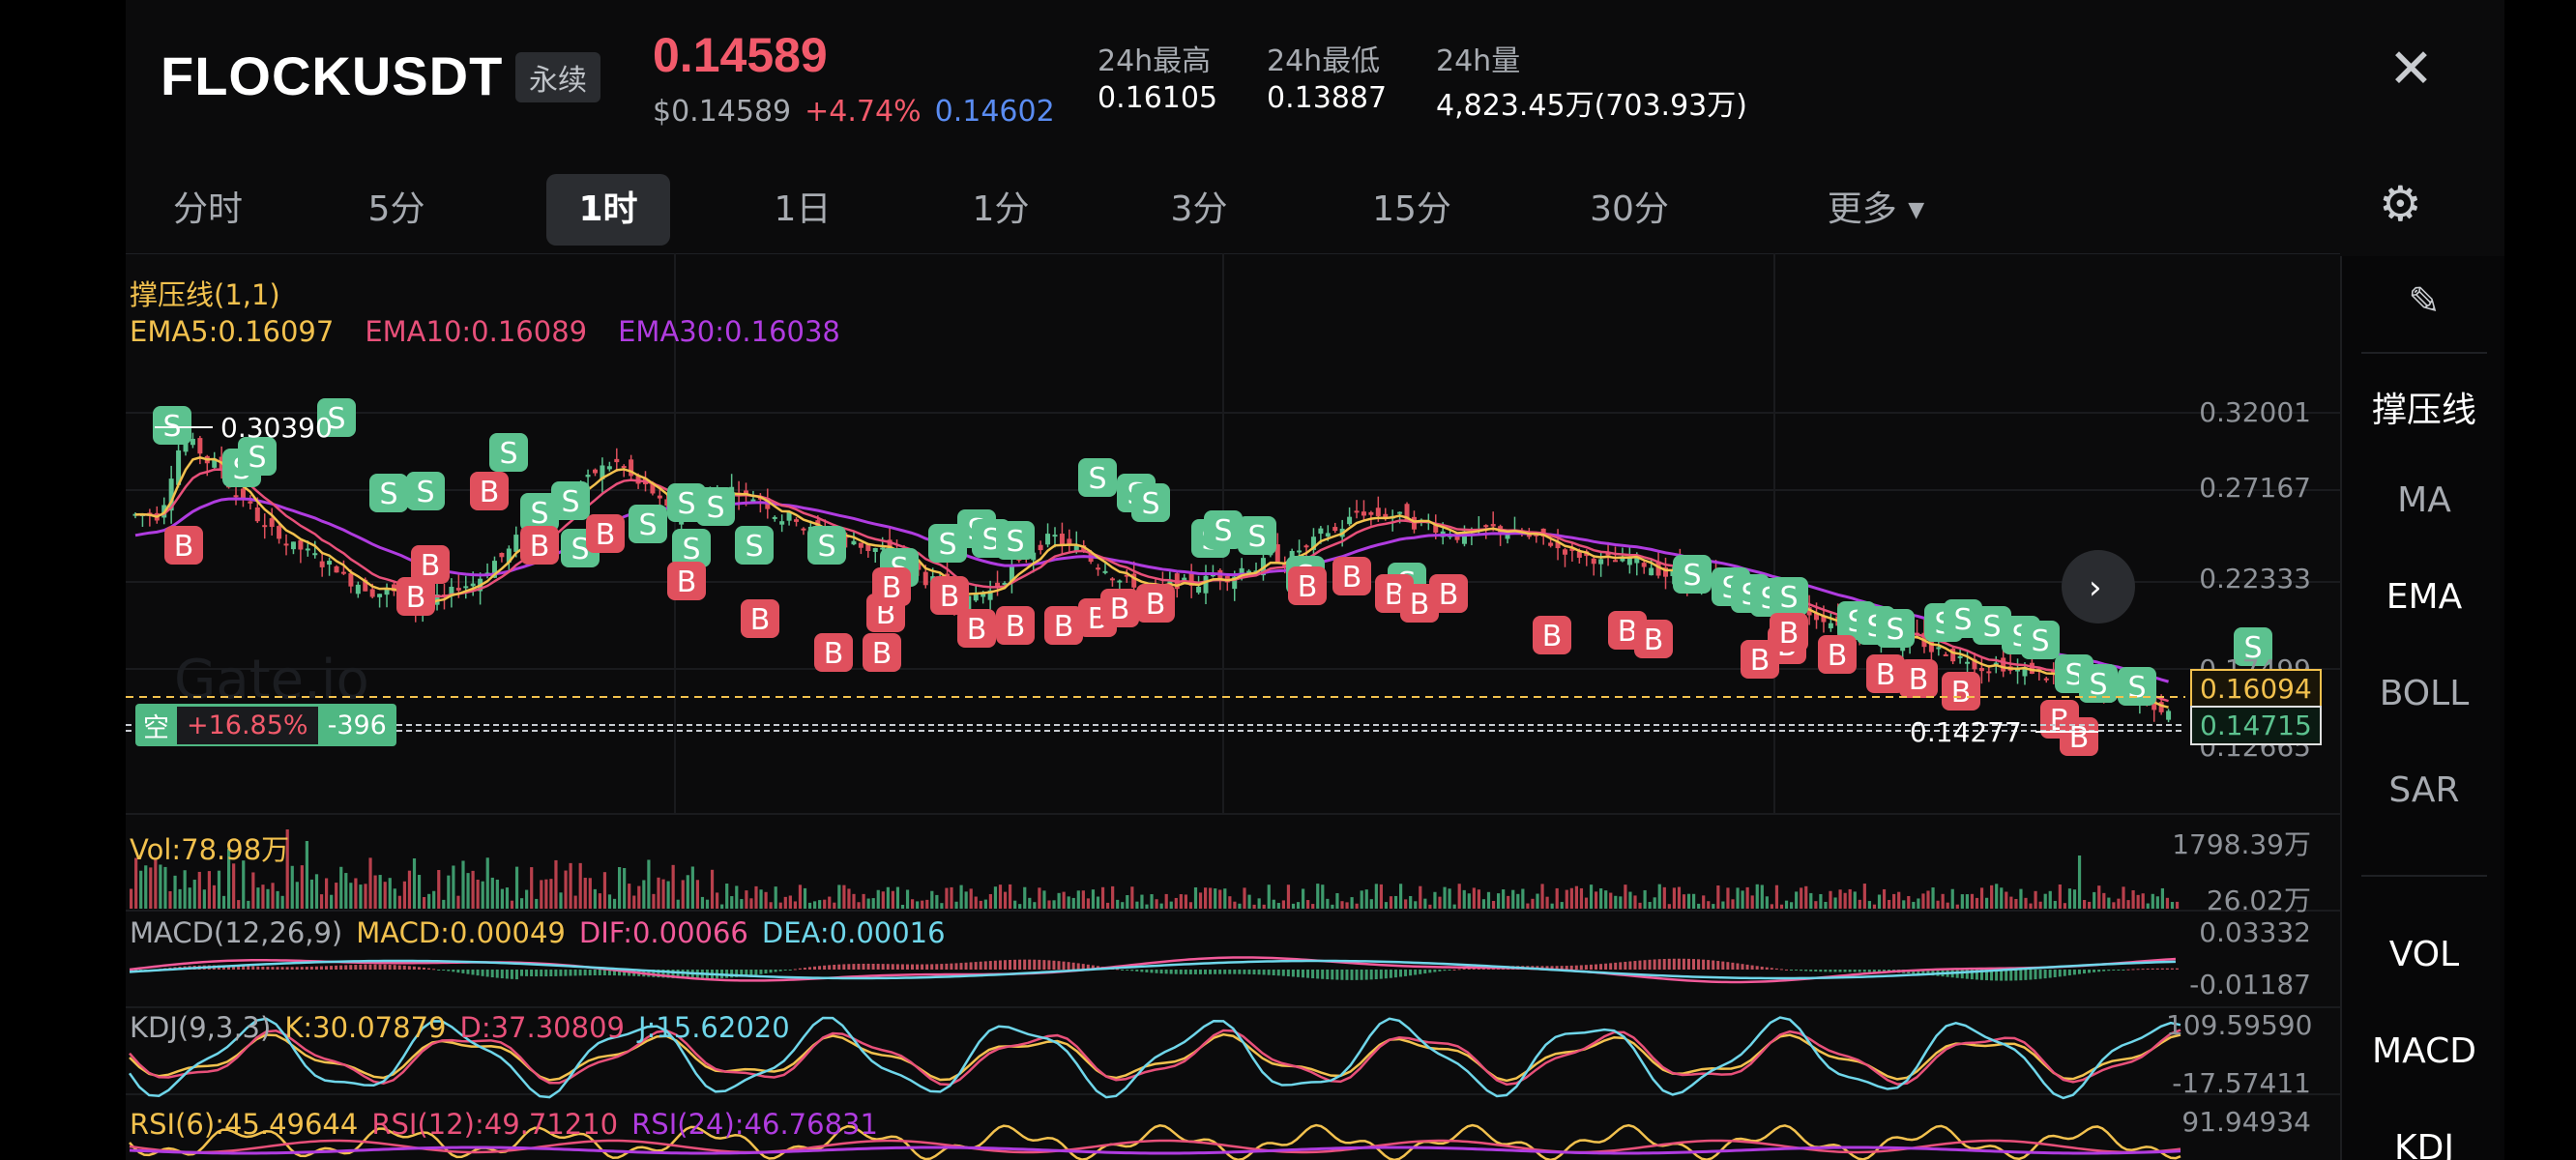  What do you see at coordinates (2423, 955) in the screenshot?
I see `sidebar-item-vol: VOL` at bounding box center [2423, 955].